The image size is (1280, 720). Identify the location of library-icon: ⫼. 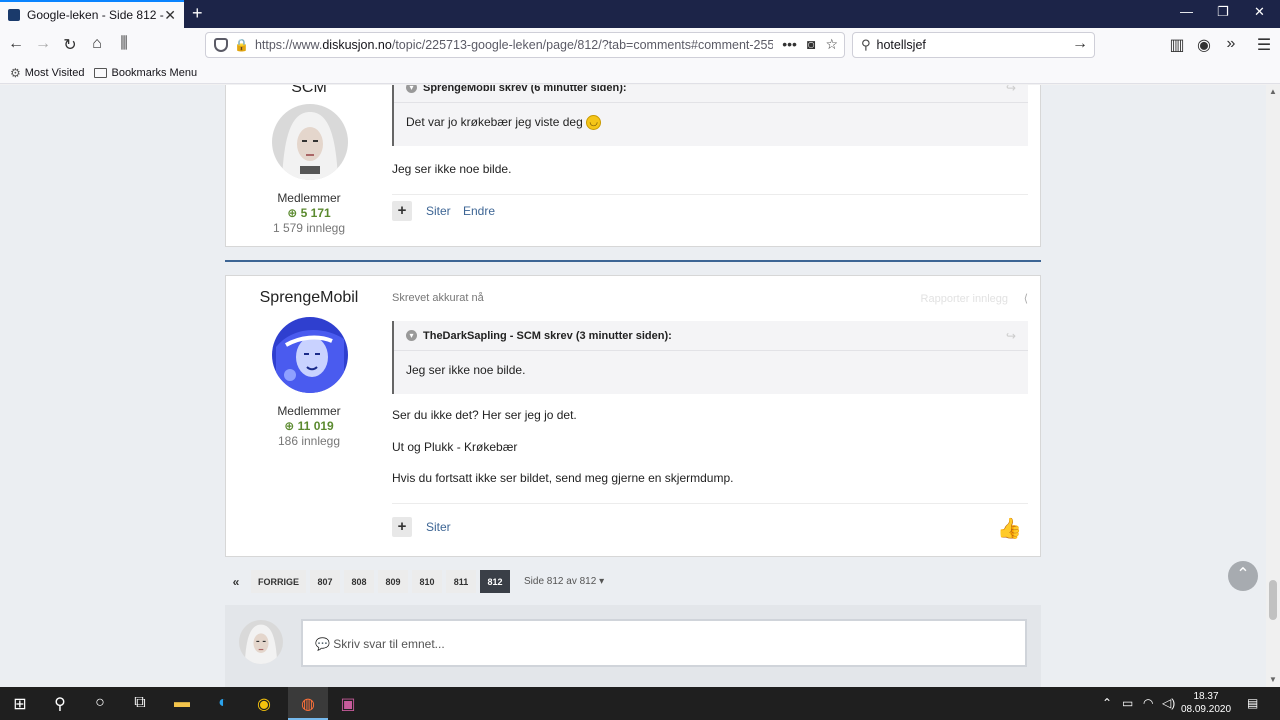
(124, 44).